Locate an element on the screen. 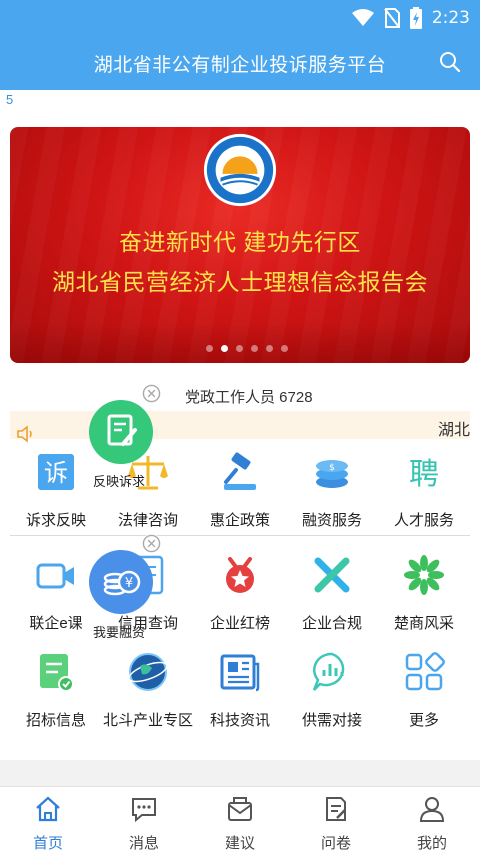  complaint-icon: 诉 is located at coordinates (56, 472).